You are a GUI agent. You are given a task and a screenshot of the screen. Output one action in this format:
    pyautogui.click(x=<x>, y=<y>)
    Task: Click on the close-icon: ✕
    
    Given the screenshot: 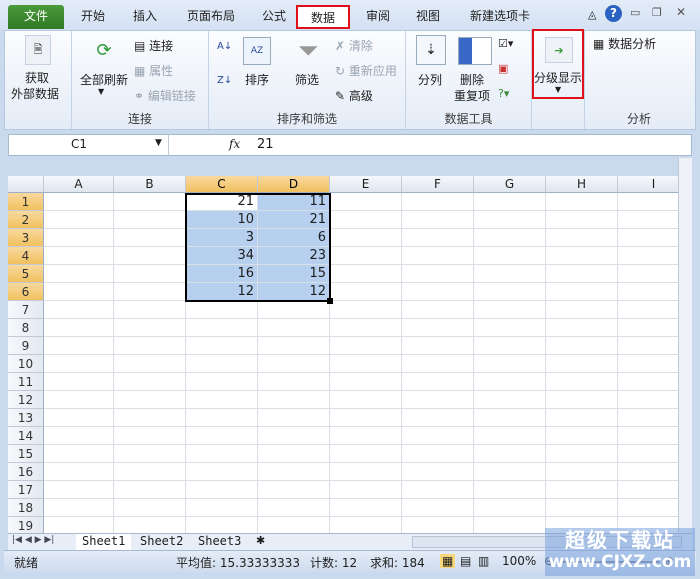 What is the action you would take?
    pyautogui.click(x=681, y=12)
    